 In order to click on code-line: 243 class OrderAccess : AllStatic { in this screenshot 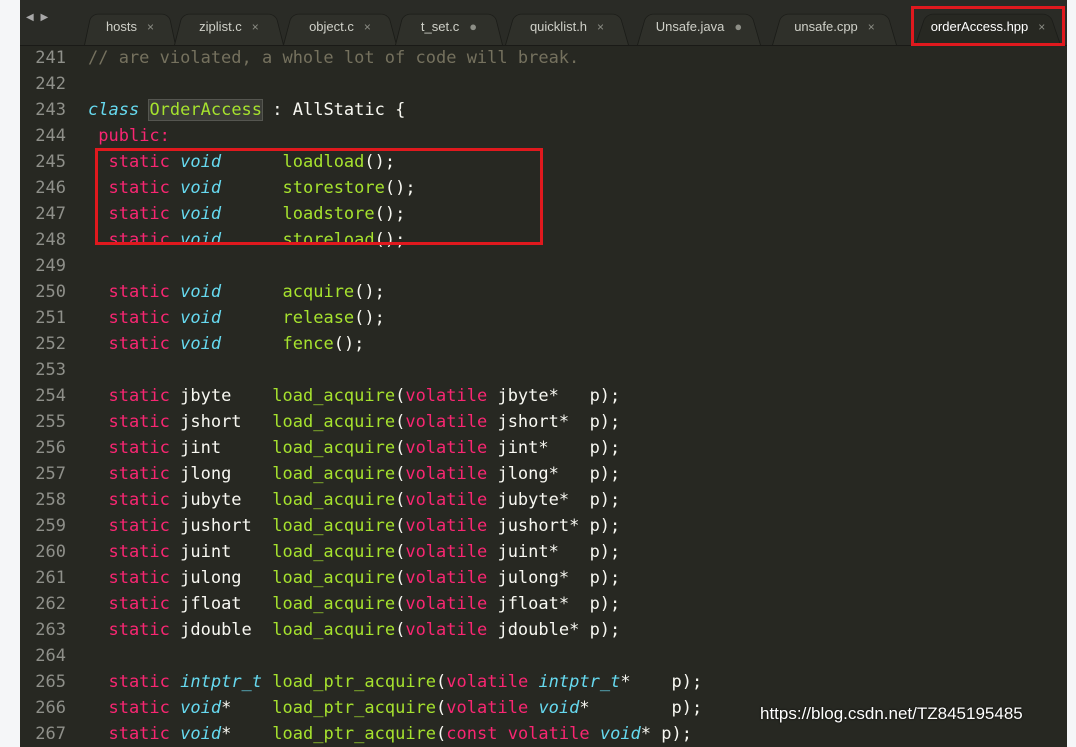, I will do `click(543, 110)`.